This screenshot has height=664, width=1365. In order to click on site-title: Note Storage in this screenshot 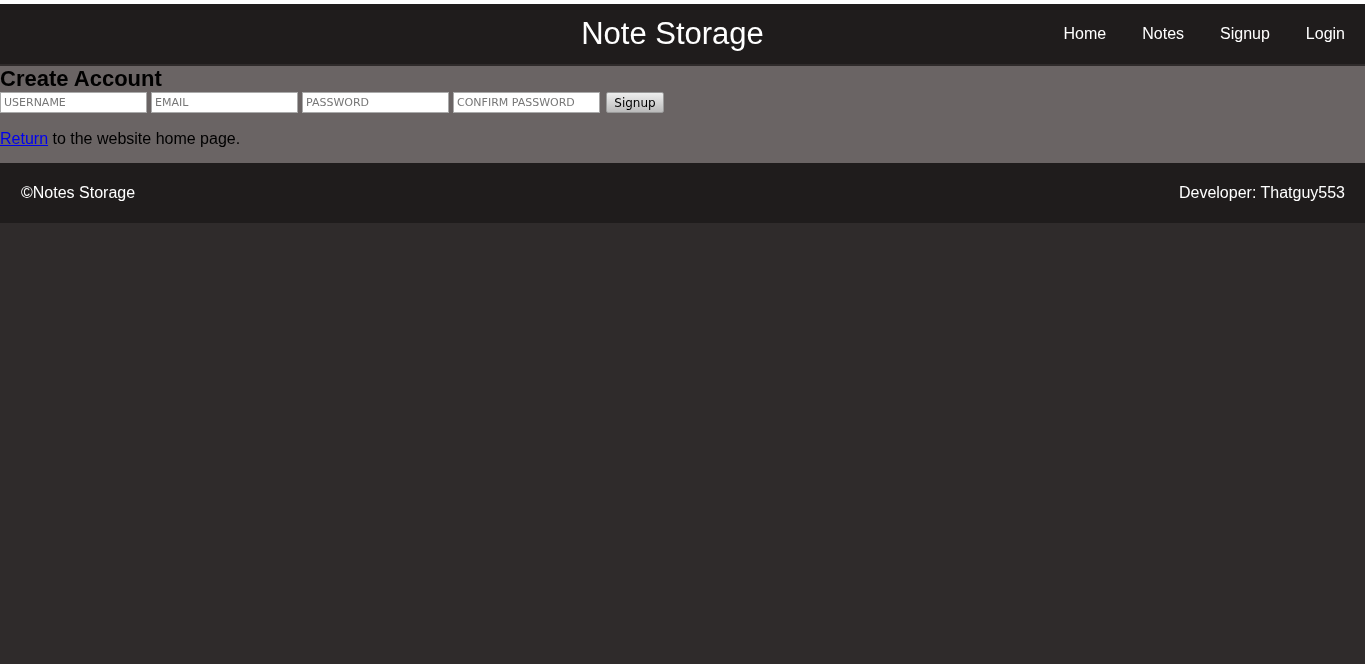, I will do `click(672, 34)`.